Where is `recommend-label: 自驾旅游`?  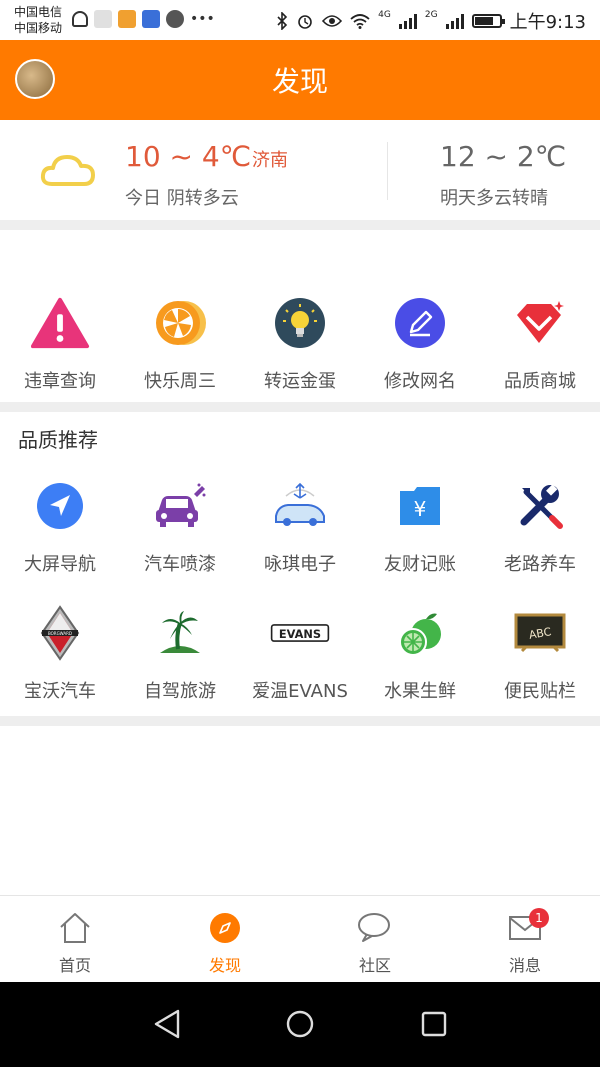 recommend-label: 自驾旅游 is located at coordinates (180, 691).